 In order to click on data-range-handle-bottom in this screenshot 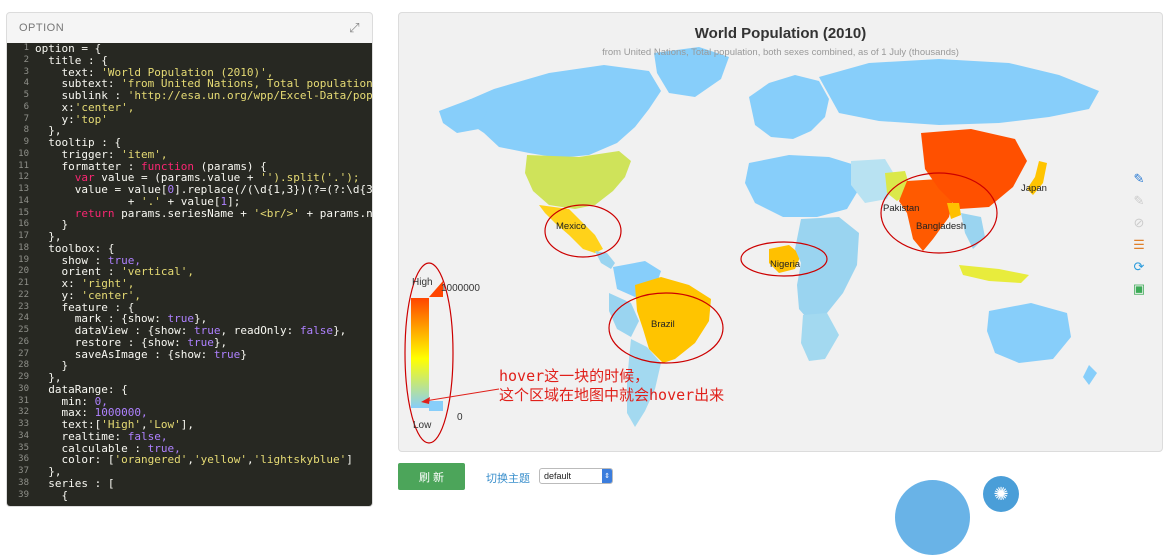, I will do `click(436, 406)`.